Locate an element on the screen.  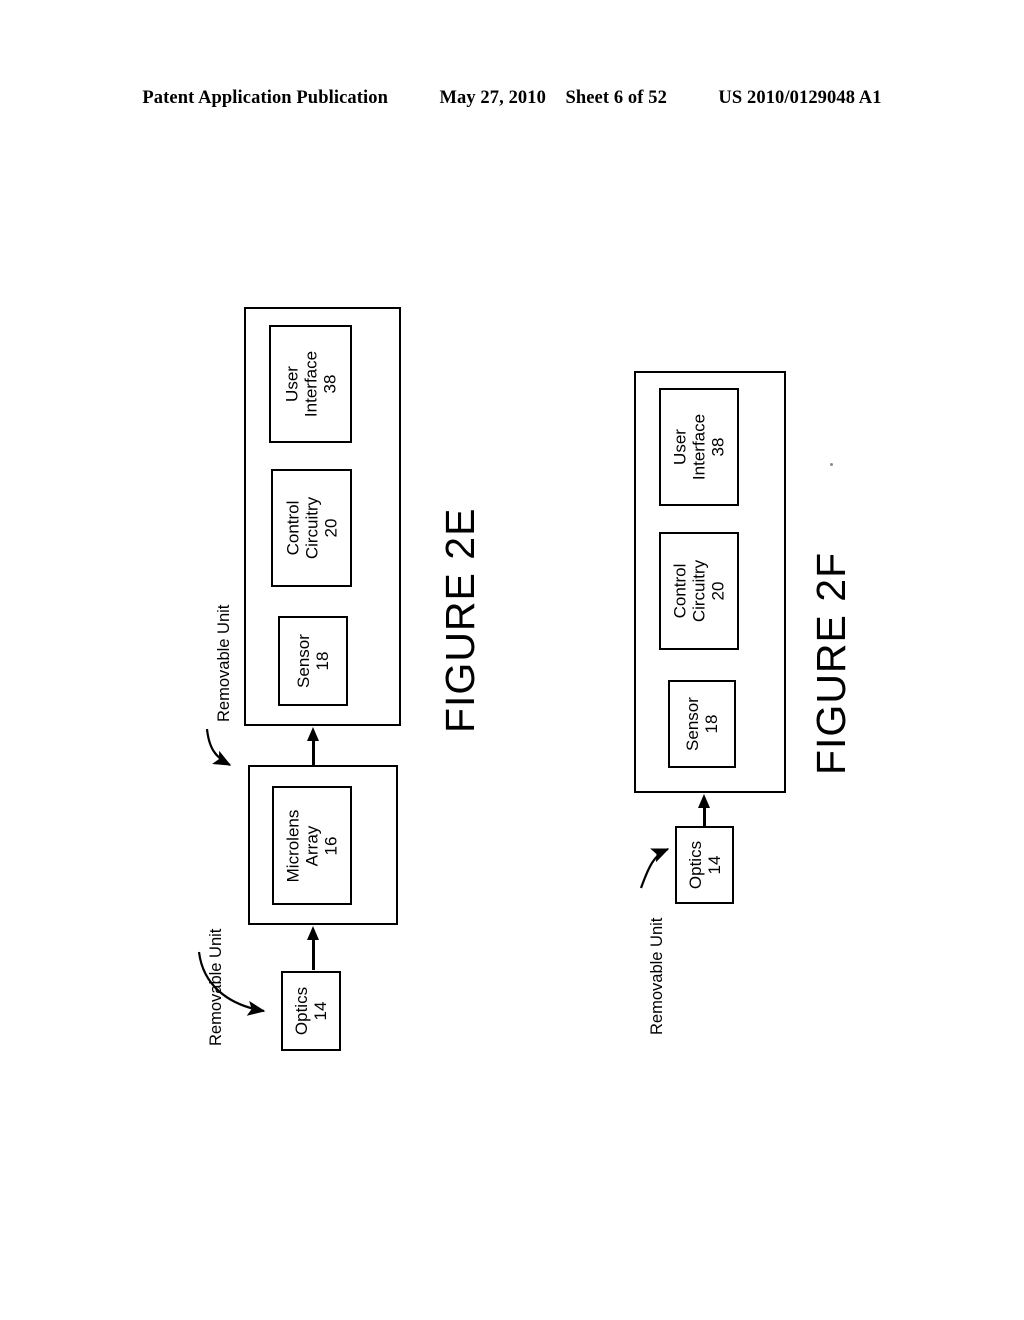
optics-label-2e: Optics 14 is located at coordinates (311, 1011).